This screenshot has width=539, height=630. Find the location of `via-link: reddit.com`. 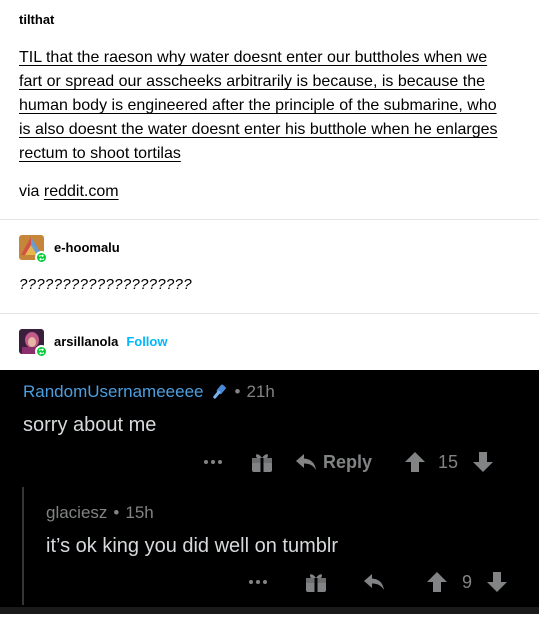

via-link: reddit.com is located at coordinates (81, 191).